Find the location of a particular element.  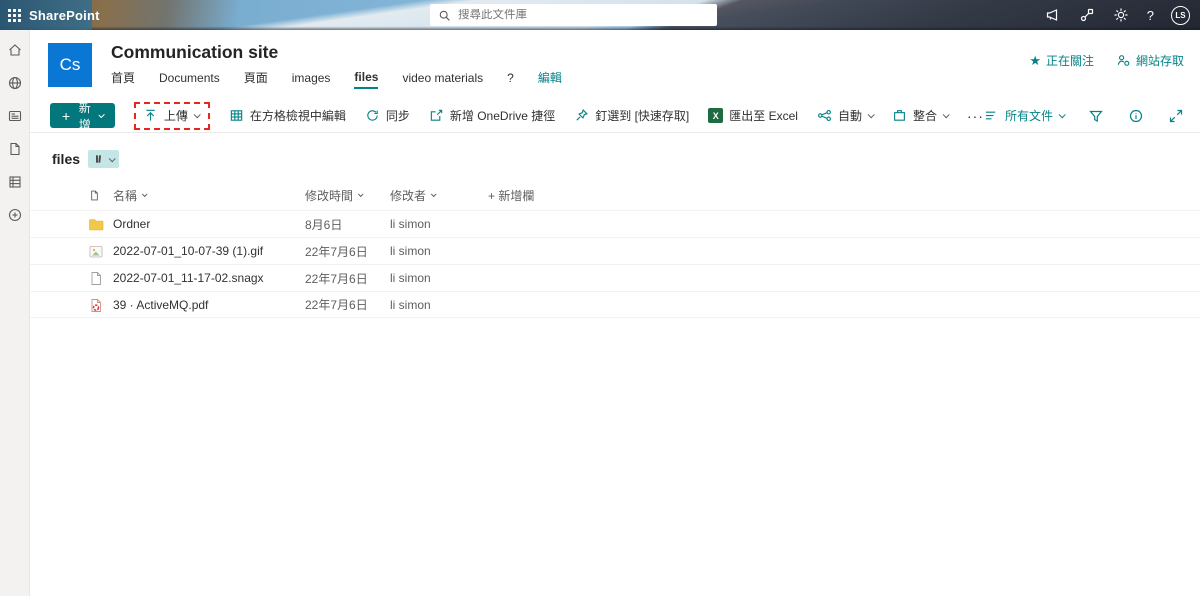

avatar: LS is located at coordinates (1180, 15).